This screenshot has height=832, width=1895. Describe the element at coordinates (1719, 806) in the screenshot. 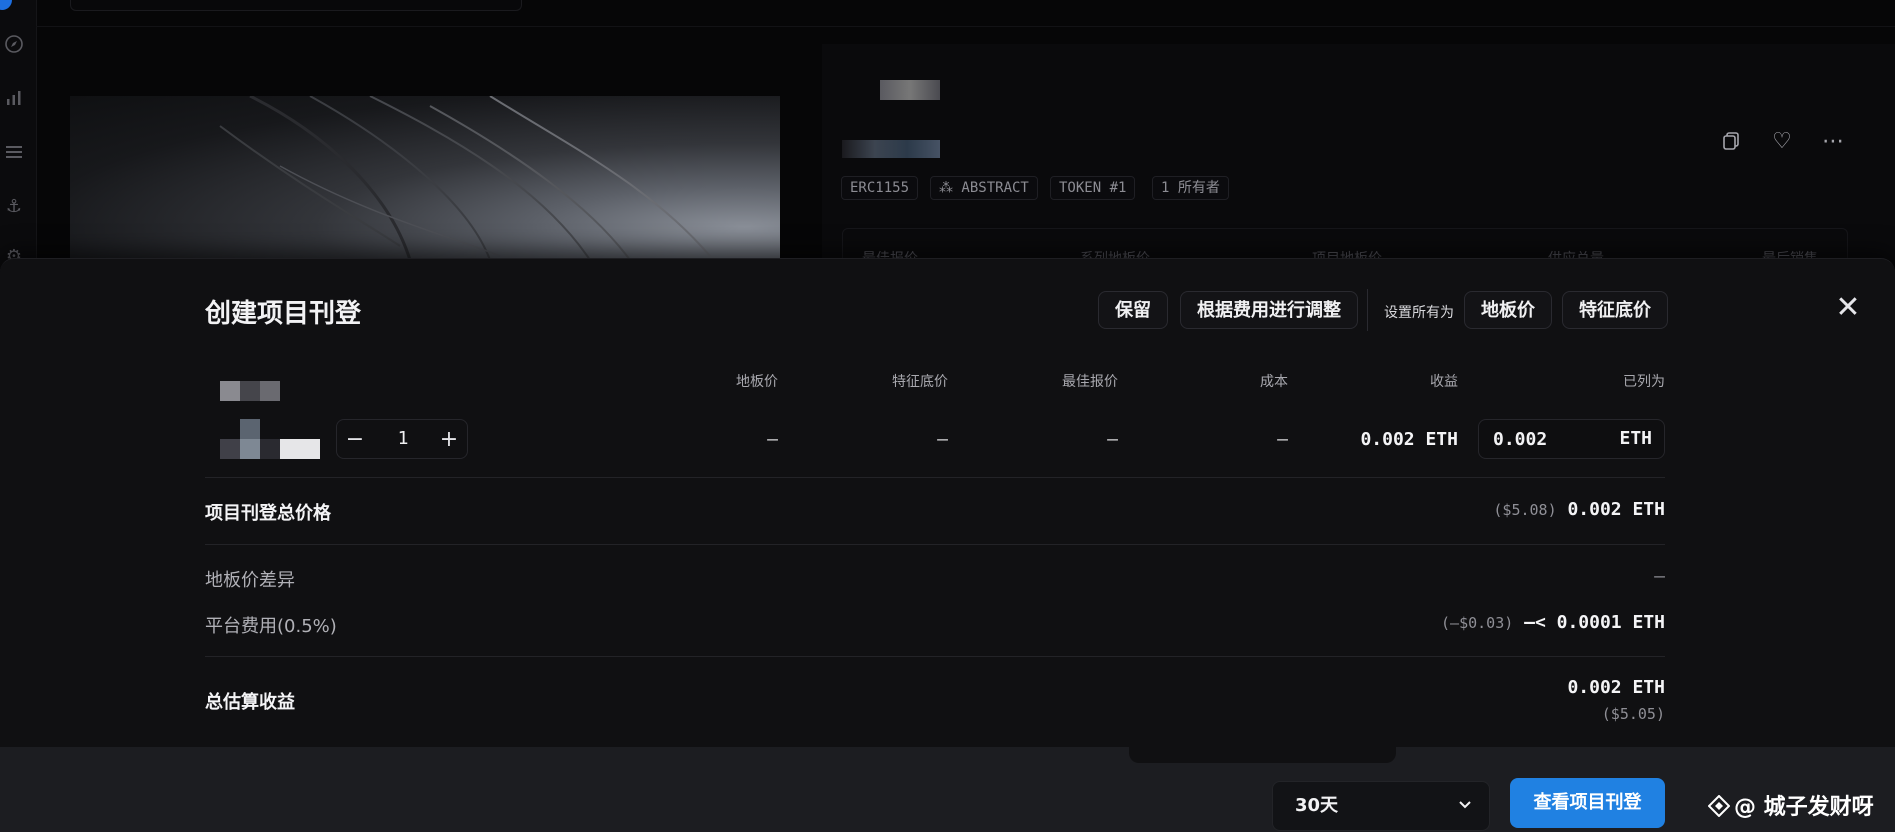

I see `diamond-logo-icon` at that location.